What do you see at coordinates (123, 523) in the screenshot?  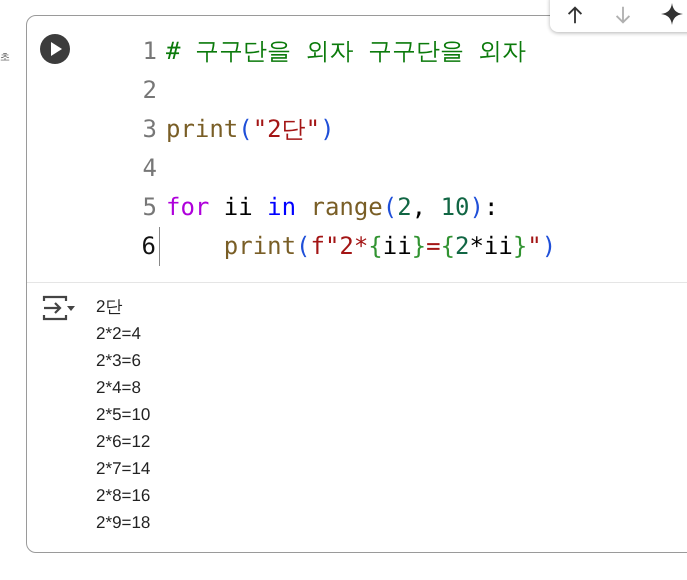 I see `output-line: 2*9=18` at bounding box center [123, 523].